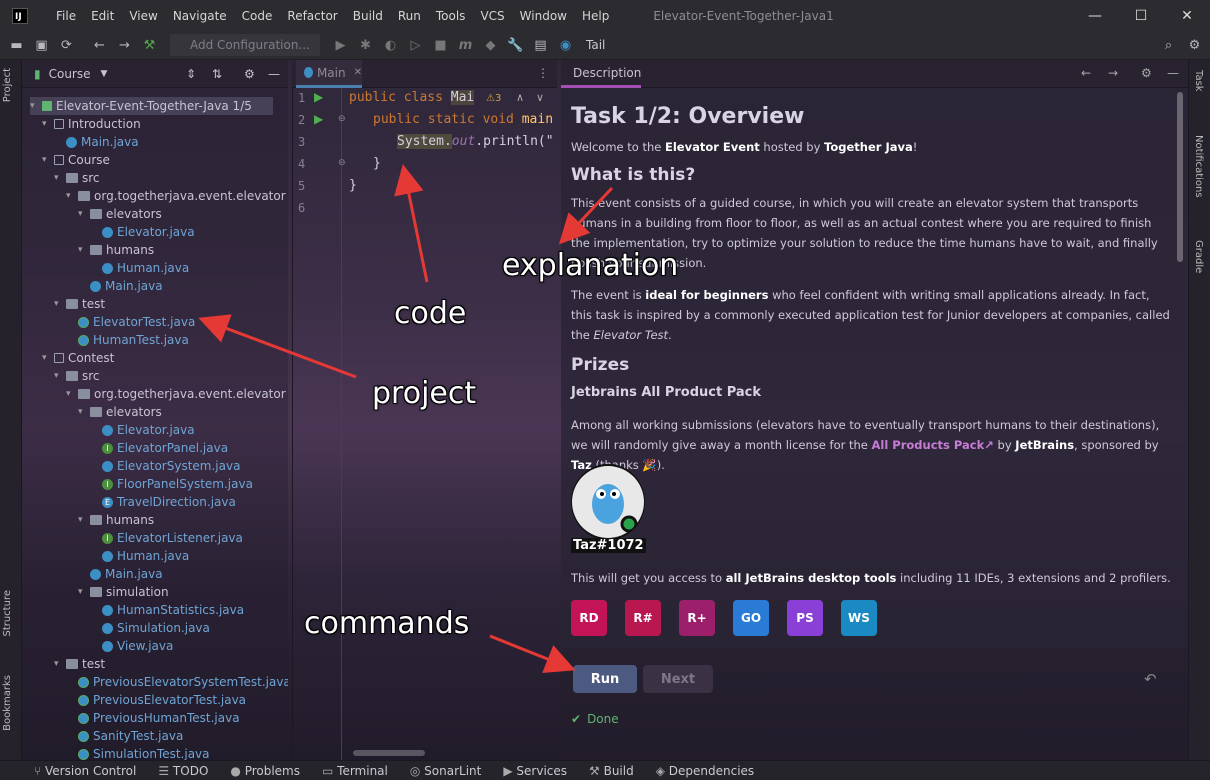 This screenshot has width=1210, height=780. What do you see at coordinates (183, 771) in the screenshot?
I see `statusbar-item: ☰ TODO` at bounding box center [183, 771].